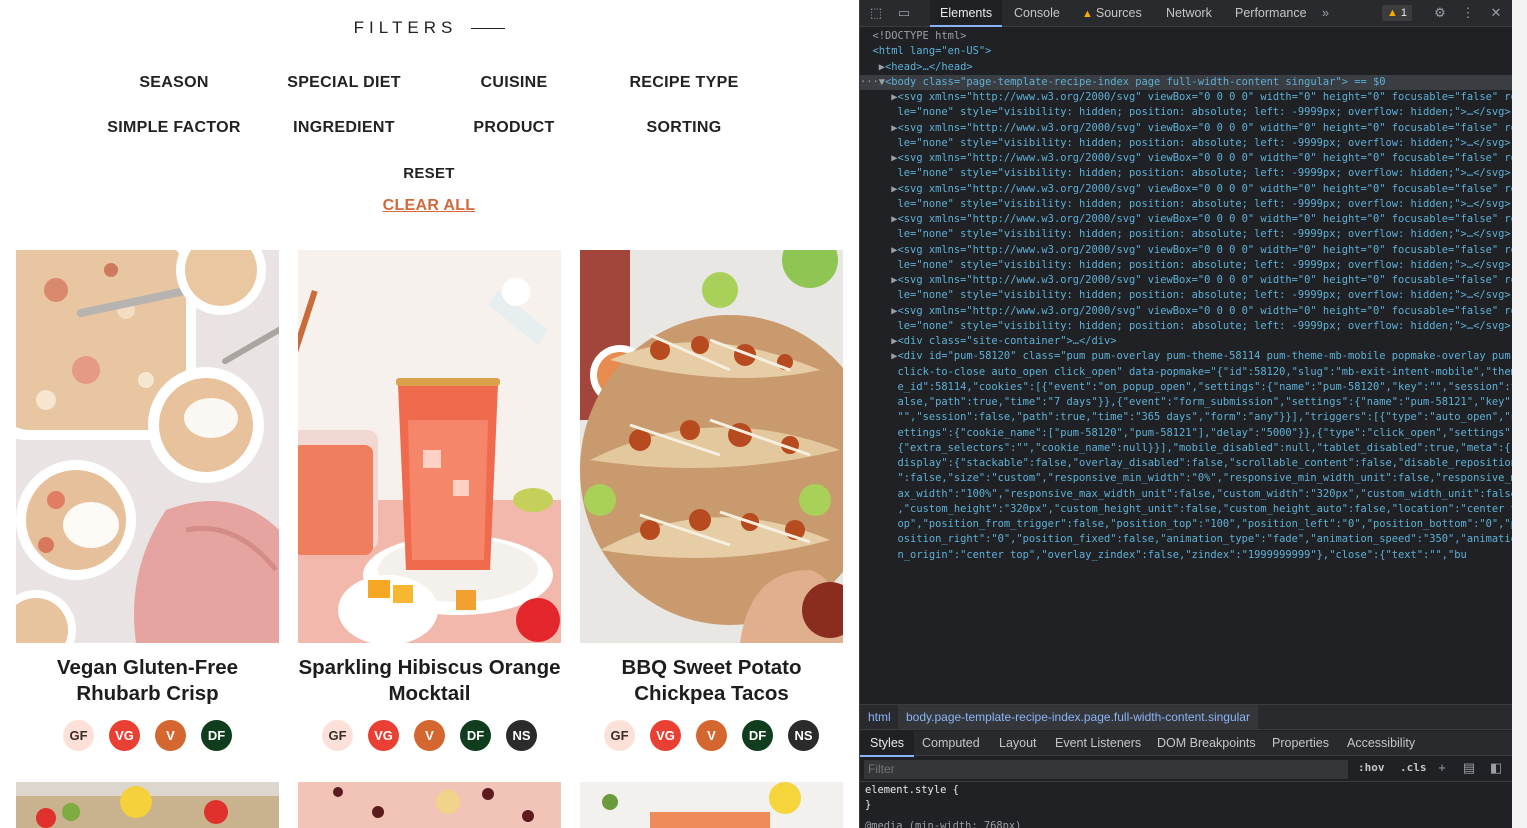 This screenshot has width=1527, height=828. Describe the element at coordinates (1469, 768) in the screenshot. I see `paint-icon: ▤` at that location.